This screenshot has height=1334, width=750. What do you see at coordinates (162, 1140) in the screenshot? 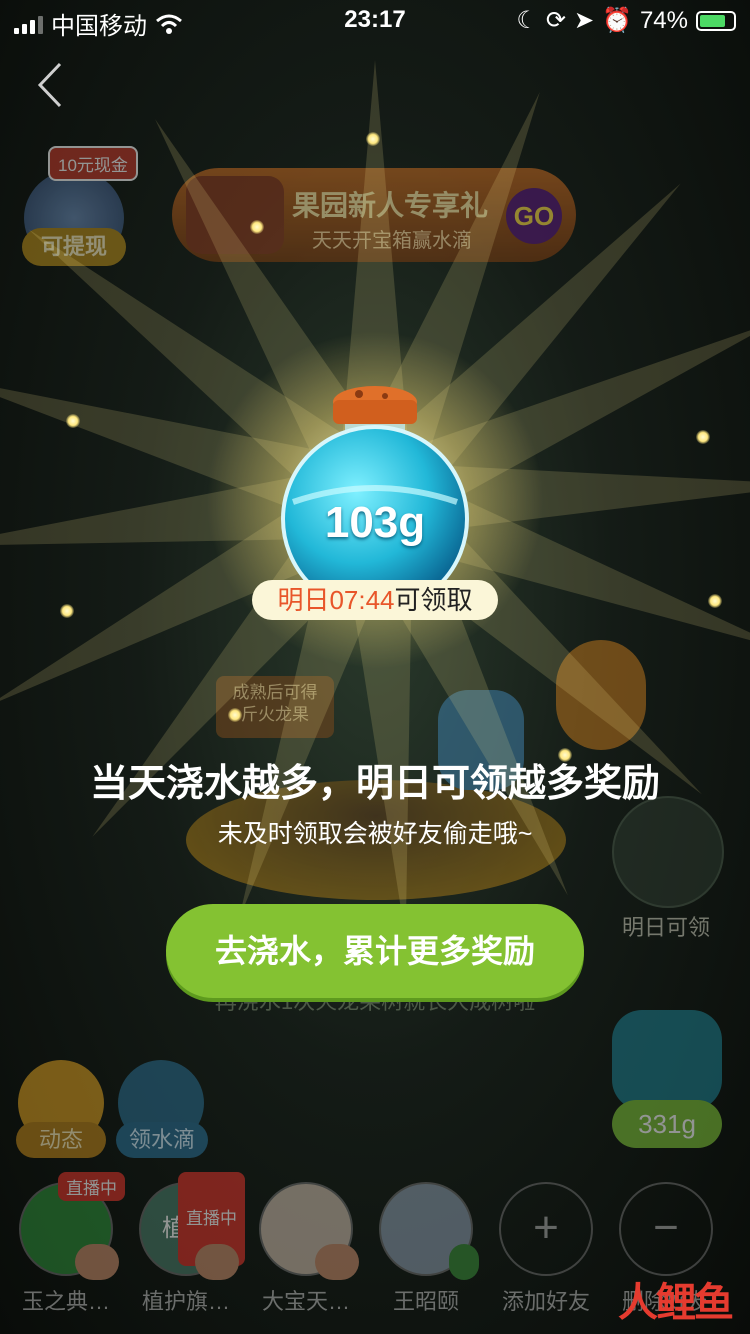
I see `collect-water-label: 领水滴` at bounding box center [162, 1140].